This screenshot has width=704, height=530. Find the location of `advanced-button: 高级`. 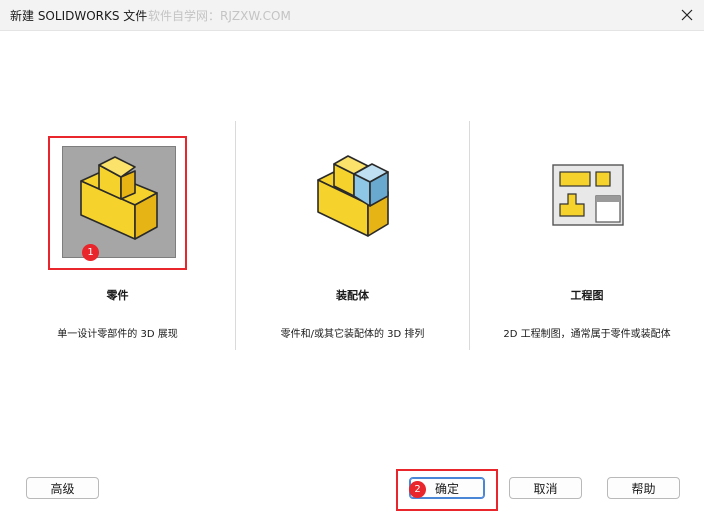

advanced-button: 高级 is located at coordinates (62, 488).